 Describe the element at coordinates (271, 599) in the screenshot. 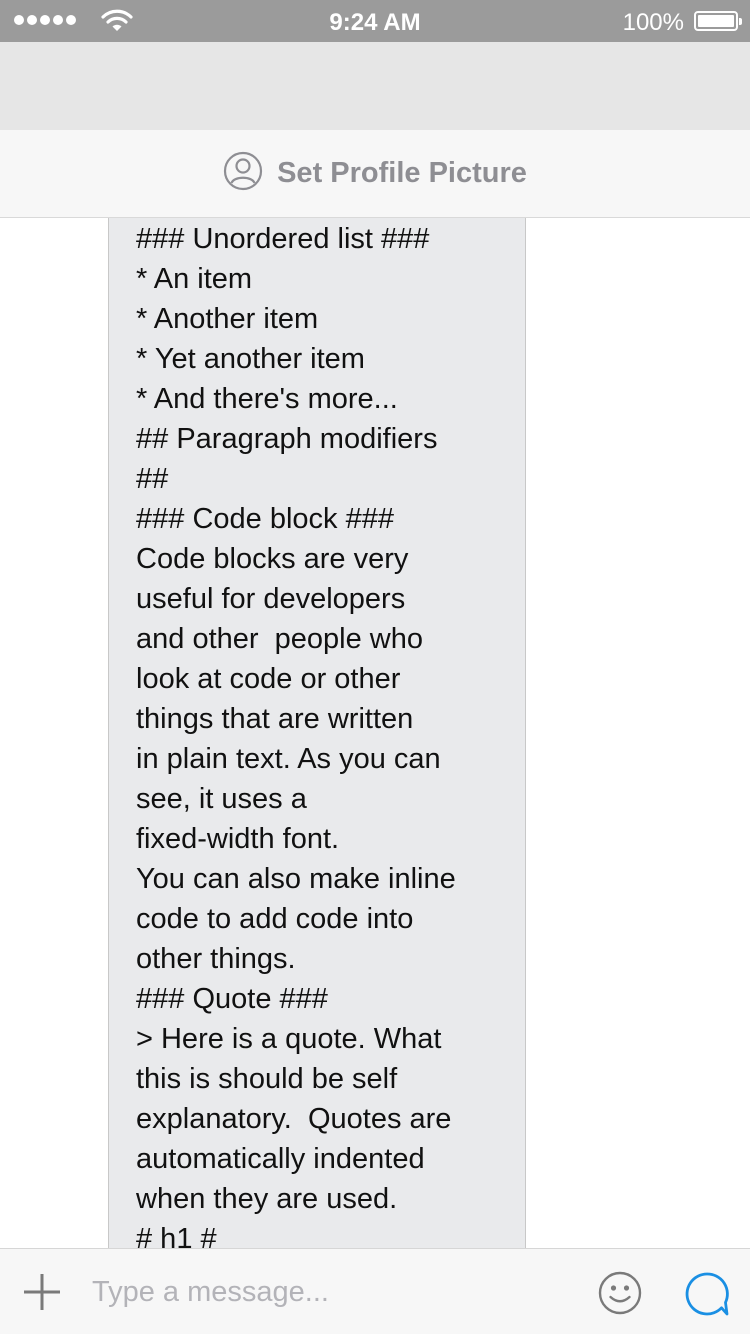

I see `message-line: useful for developers` at that location.